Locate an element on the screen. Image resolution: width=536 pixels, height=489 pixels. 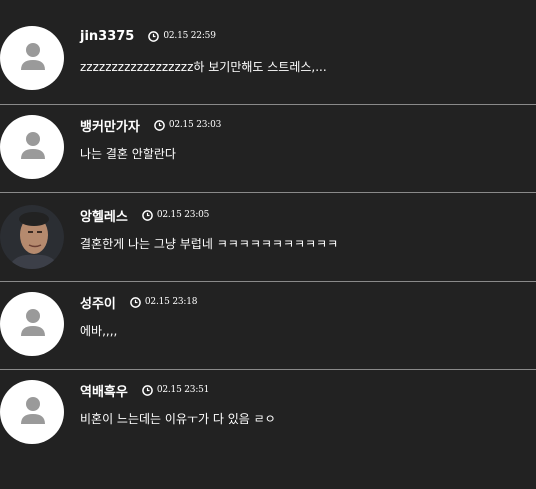
comment-author: 성주이 is located at coordinates (98, 302).